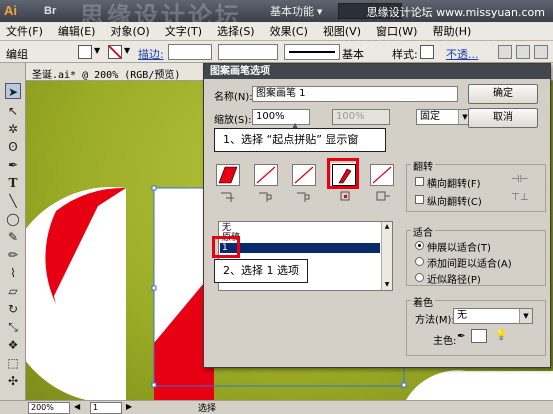  I want to click on free-transform-tool-icon: ⬚, so click(13, 363).